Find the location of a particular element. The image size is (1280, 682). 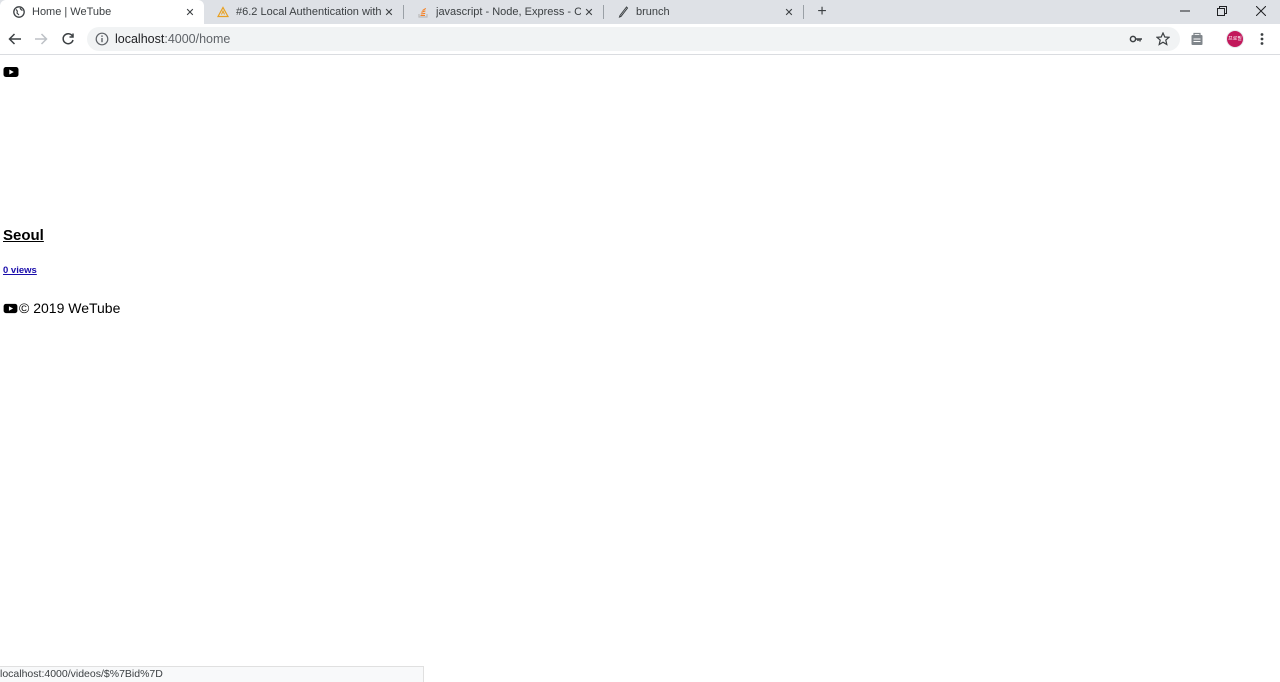

url-text: localhost:4000/home is located at coordinates (172, 39).